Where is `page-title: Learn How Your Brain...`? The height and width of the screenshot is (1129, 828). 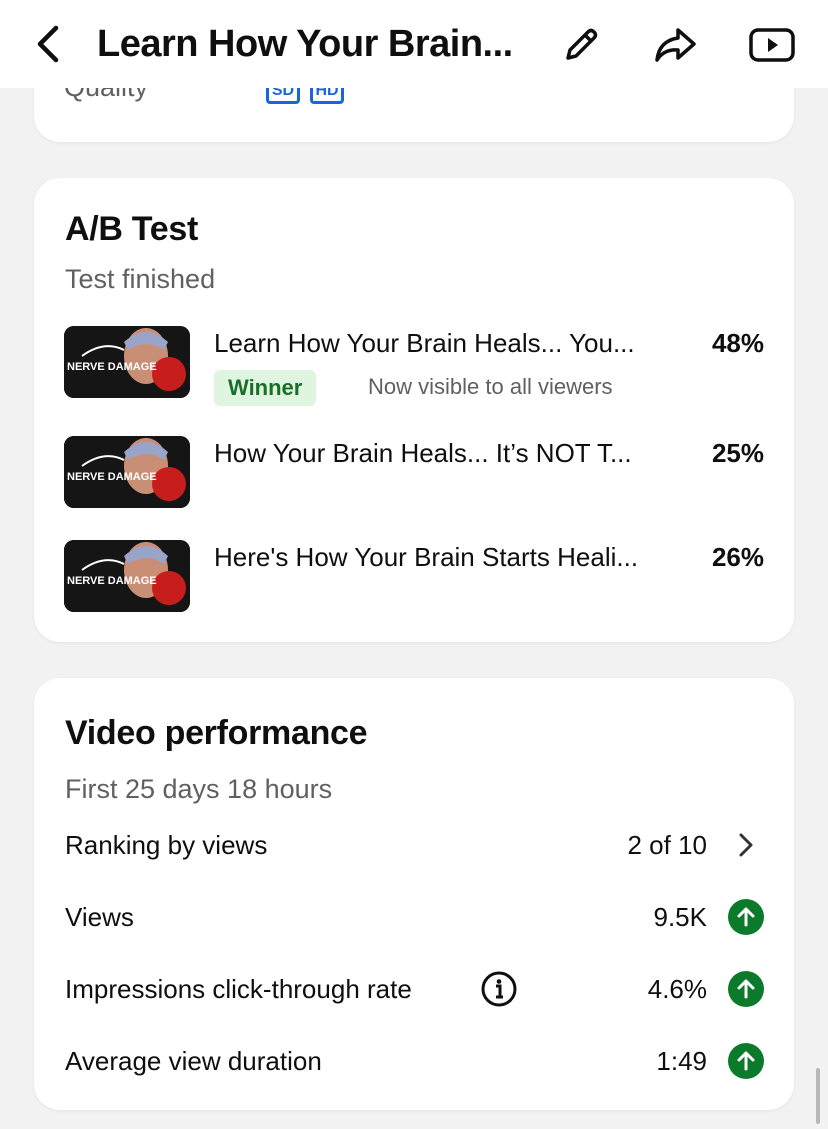 page-title: Learn How Your Brain... is located at coordinates (305, 44).